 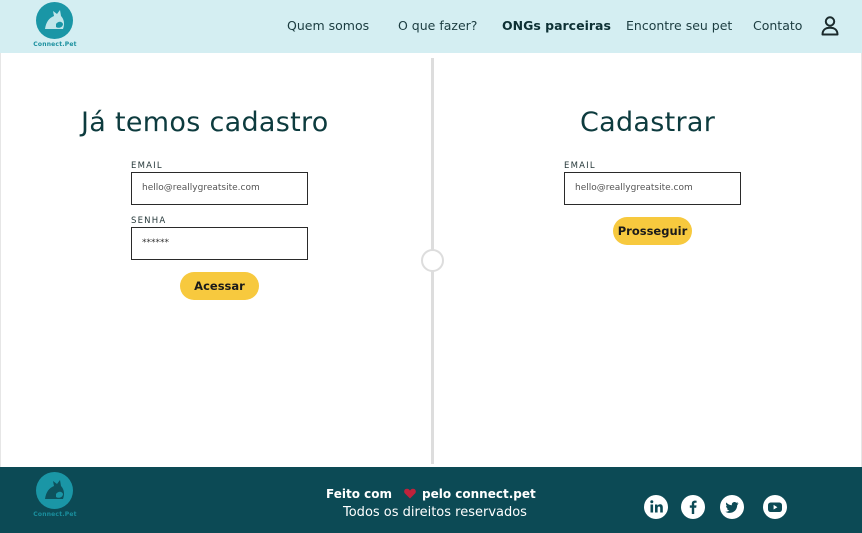 What do you see at coordinates (435, 512) in the screenshot?
I see `rights-text: Todos os direitos reservados` at bounding box center [435, 512].